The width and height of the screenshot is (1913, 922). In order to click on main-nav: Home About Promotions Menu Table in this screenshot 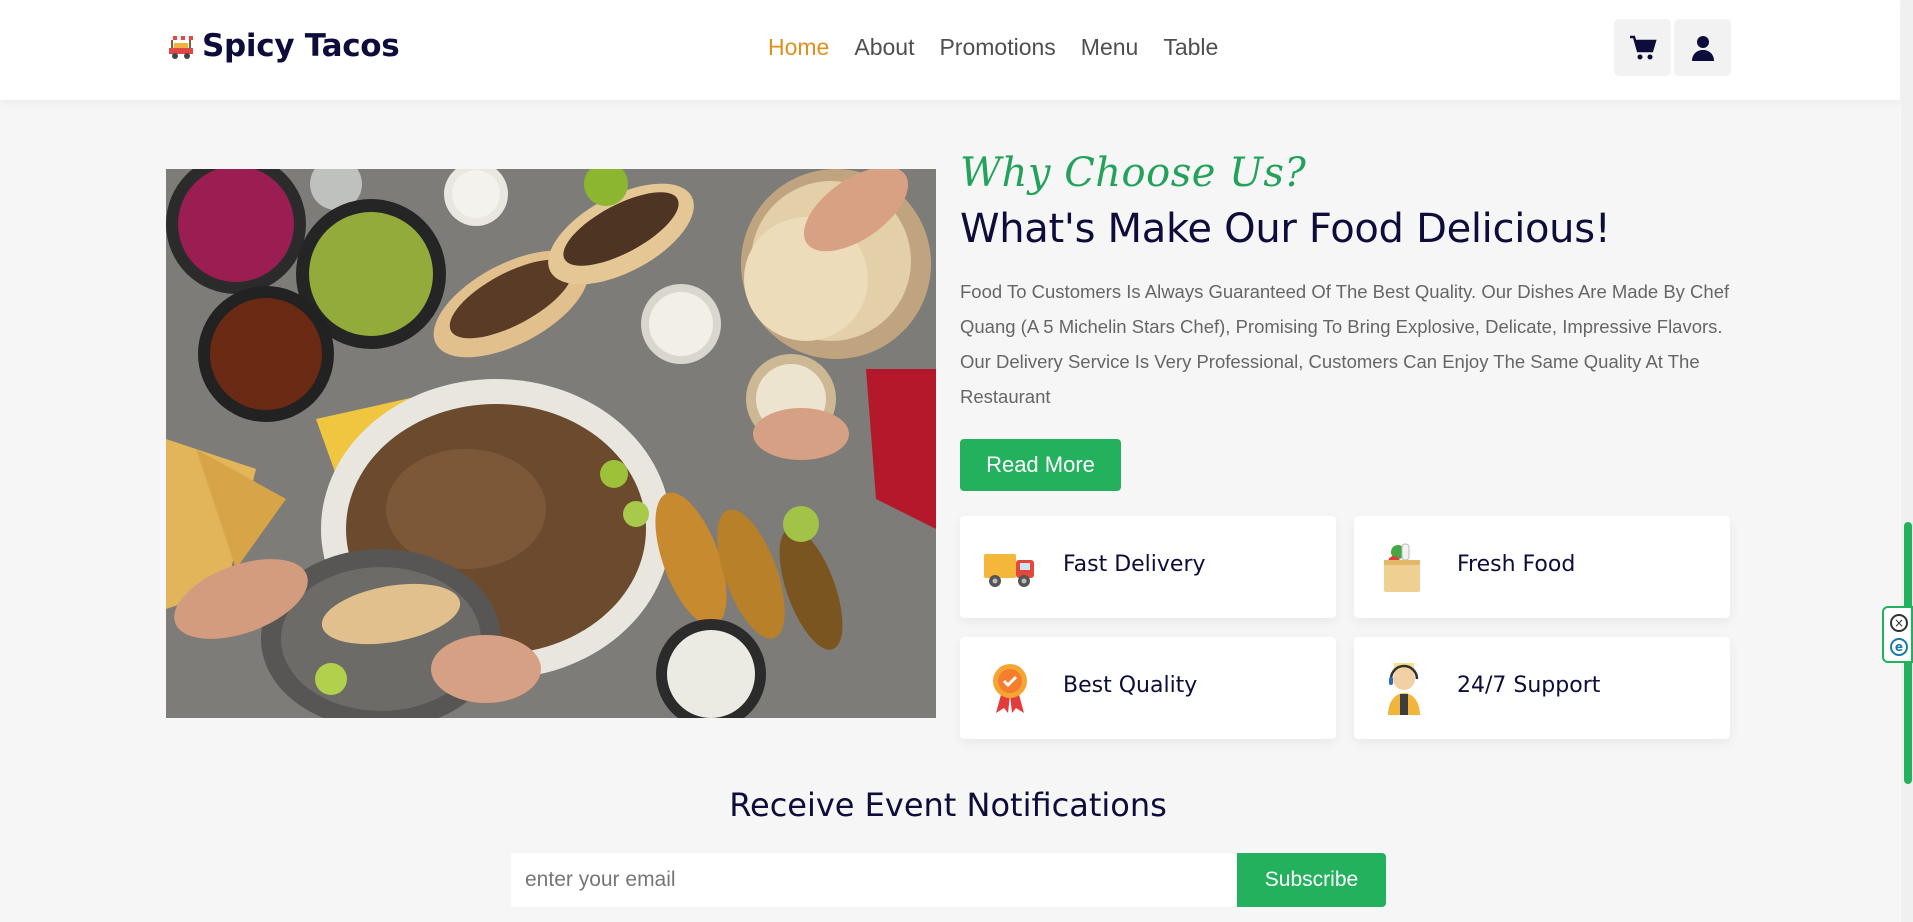, I will do `click(993, 47)`.